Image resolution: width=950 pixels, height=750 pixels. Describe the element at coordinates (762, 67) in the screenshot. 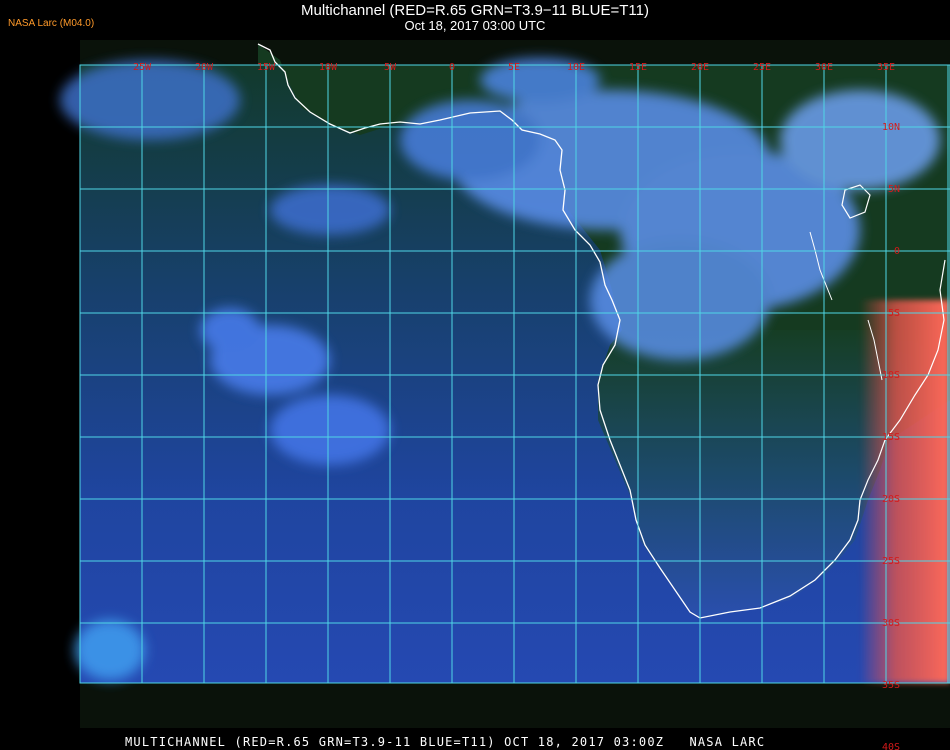

I see `longitude-label: 25E` at that location.